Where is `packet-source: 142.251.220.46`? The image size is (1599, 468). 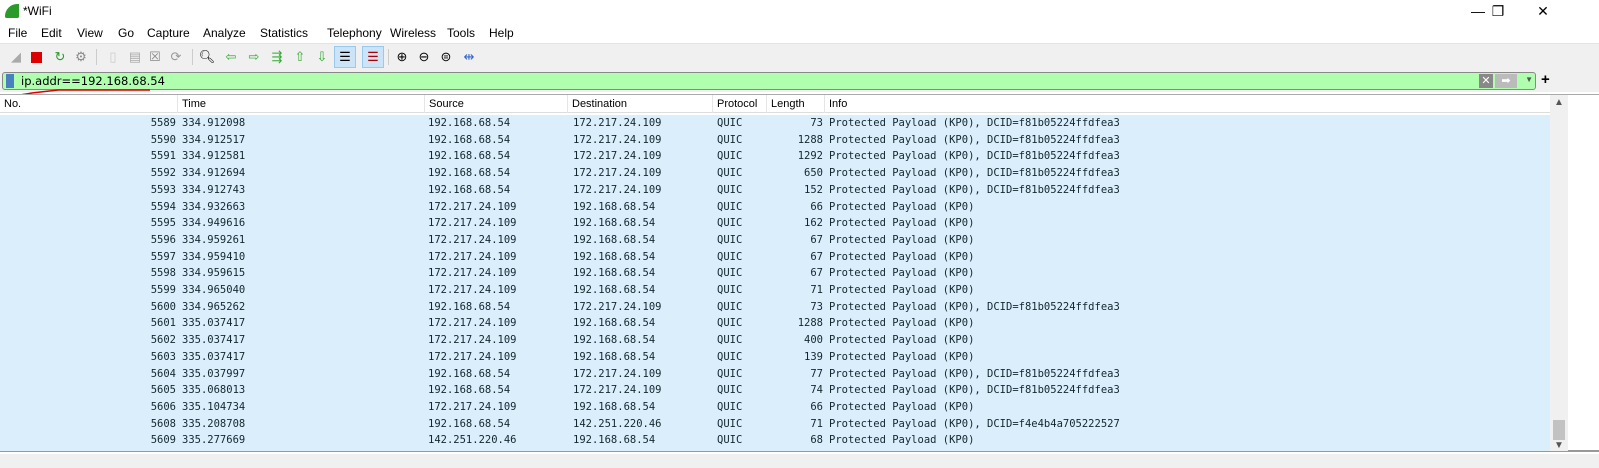 packet-source: 142.251.220.46 is located at coordinates (472, 440).